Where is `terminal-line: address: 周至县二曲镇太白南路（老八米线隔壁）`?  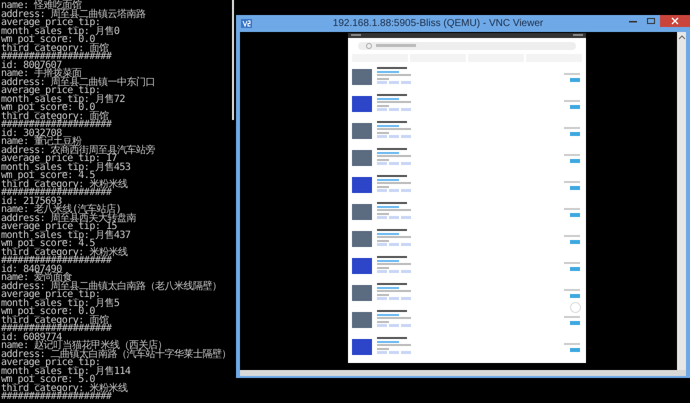 terminal-line: address: 周至县二曲镇太白南路（老八米线隔壁） is located at coordinates (111, 286).